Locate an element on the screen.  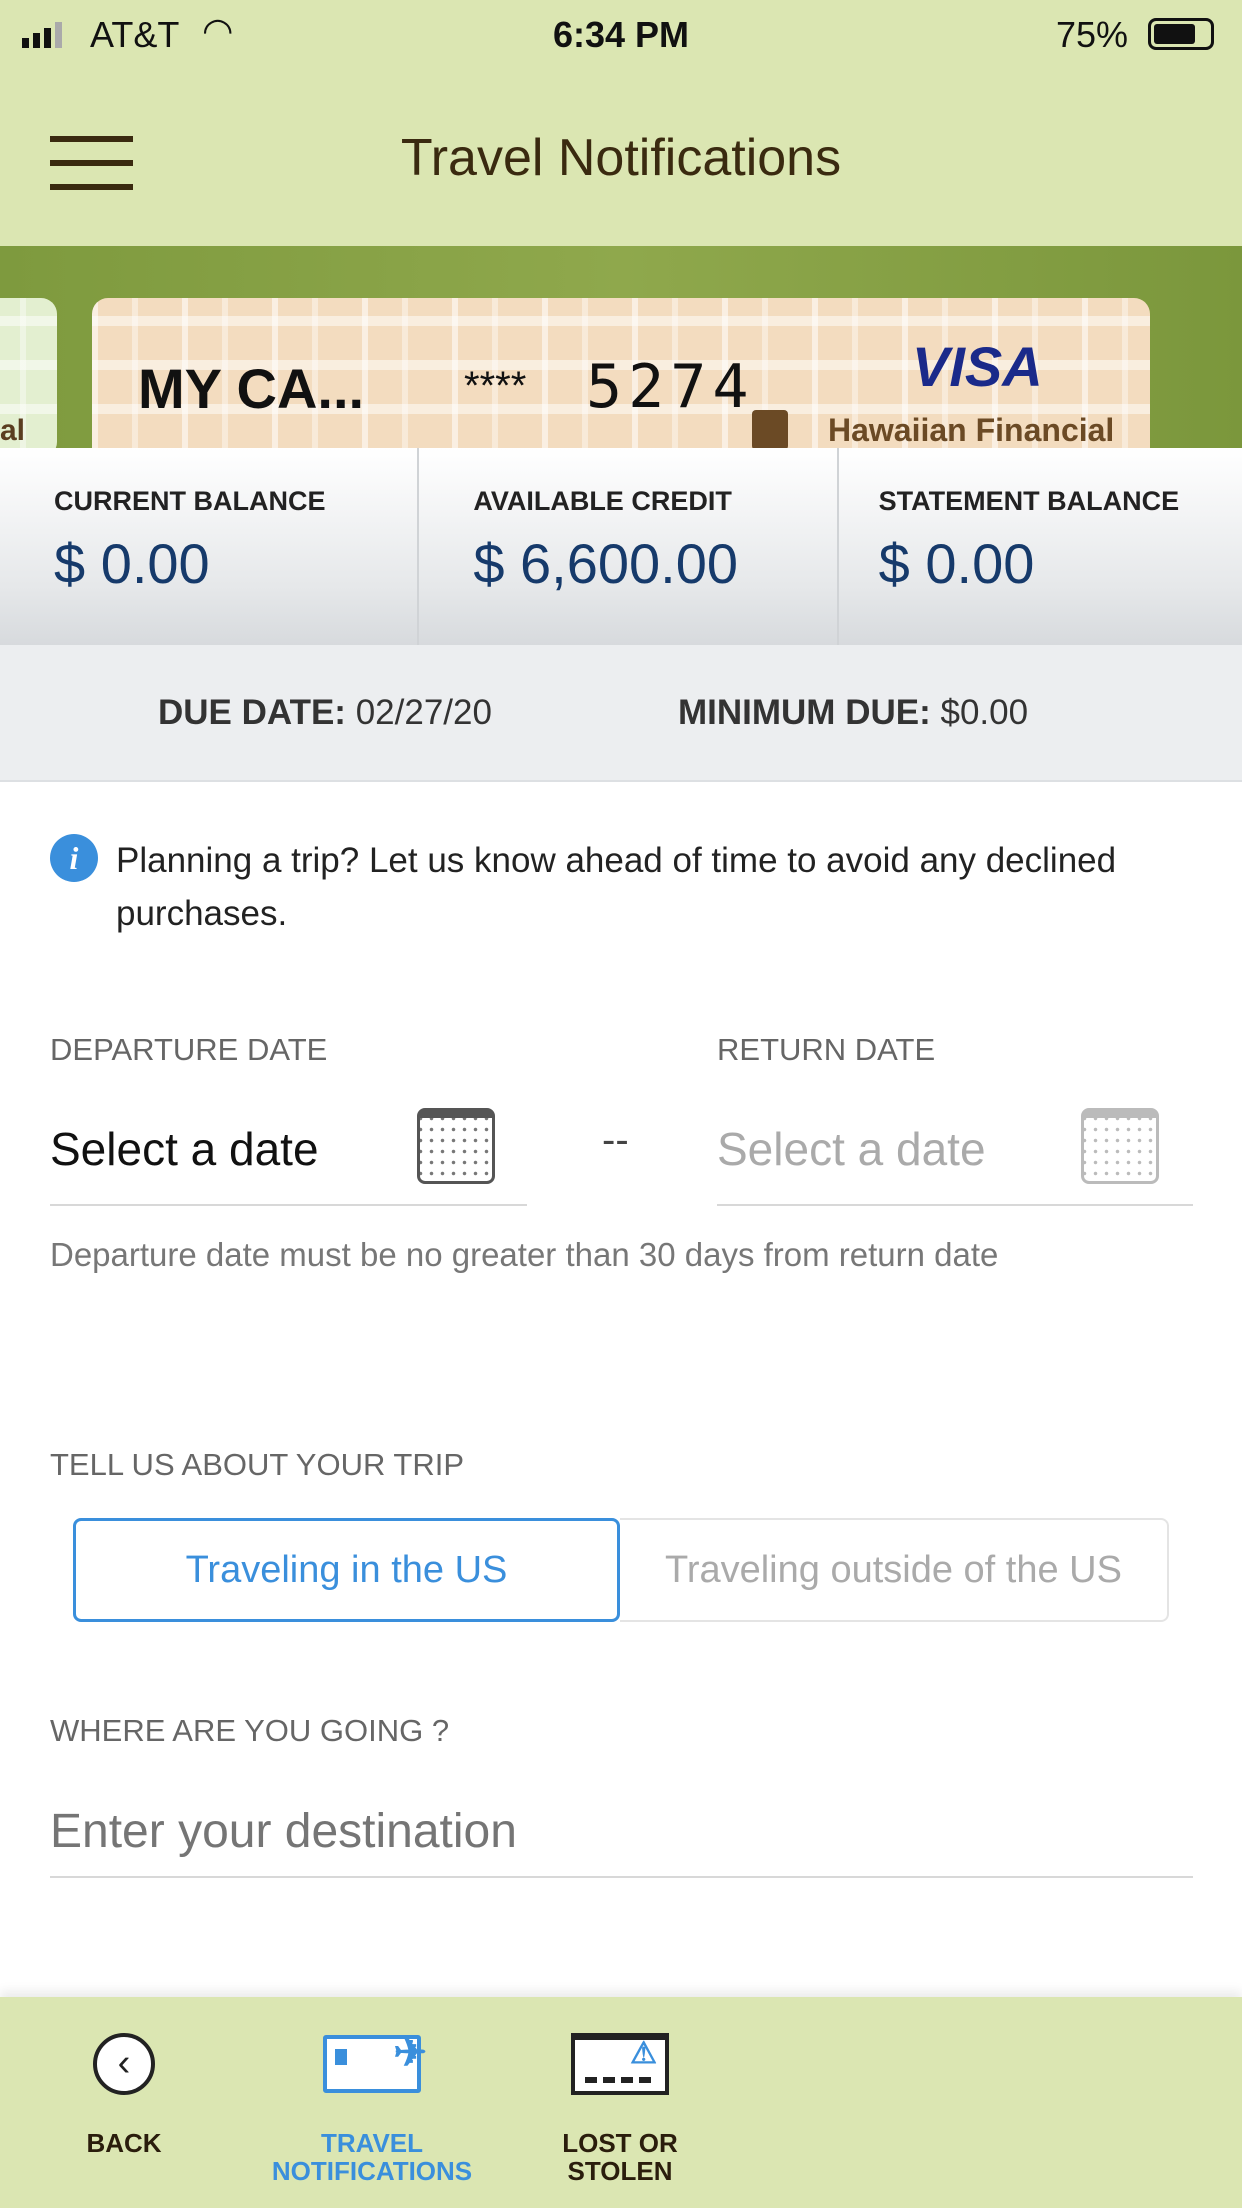
issuer-name: Hawaiian Financial is located at coordinates (971, 430).